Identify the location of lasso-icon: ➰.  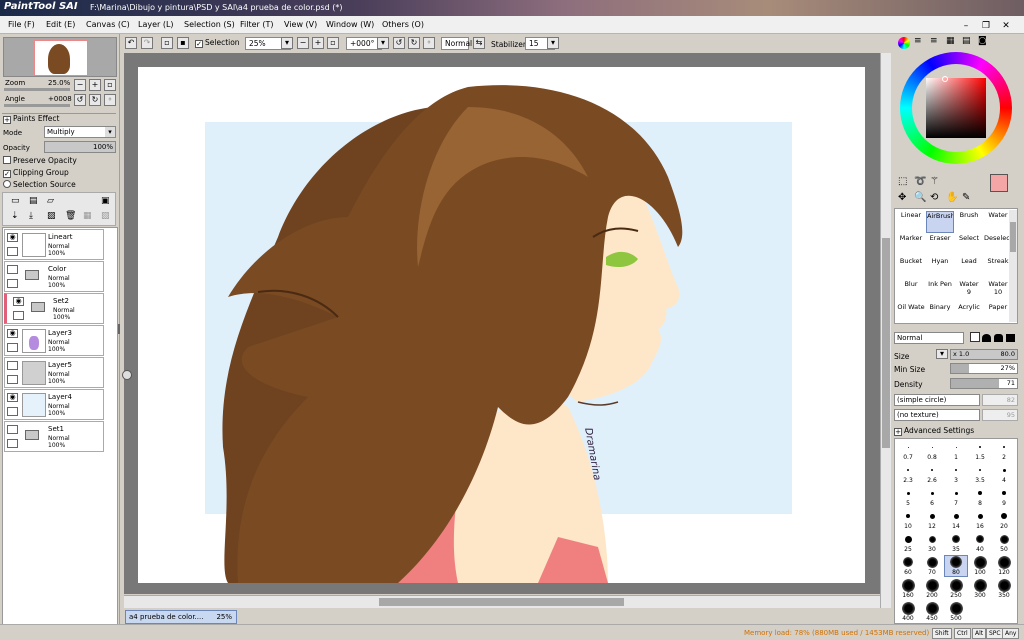
(920, 181).